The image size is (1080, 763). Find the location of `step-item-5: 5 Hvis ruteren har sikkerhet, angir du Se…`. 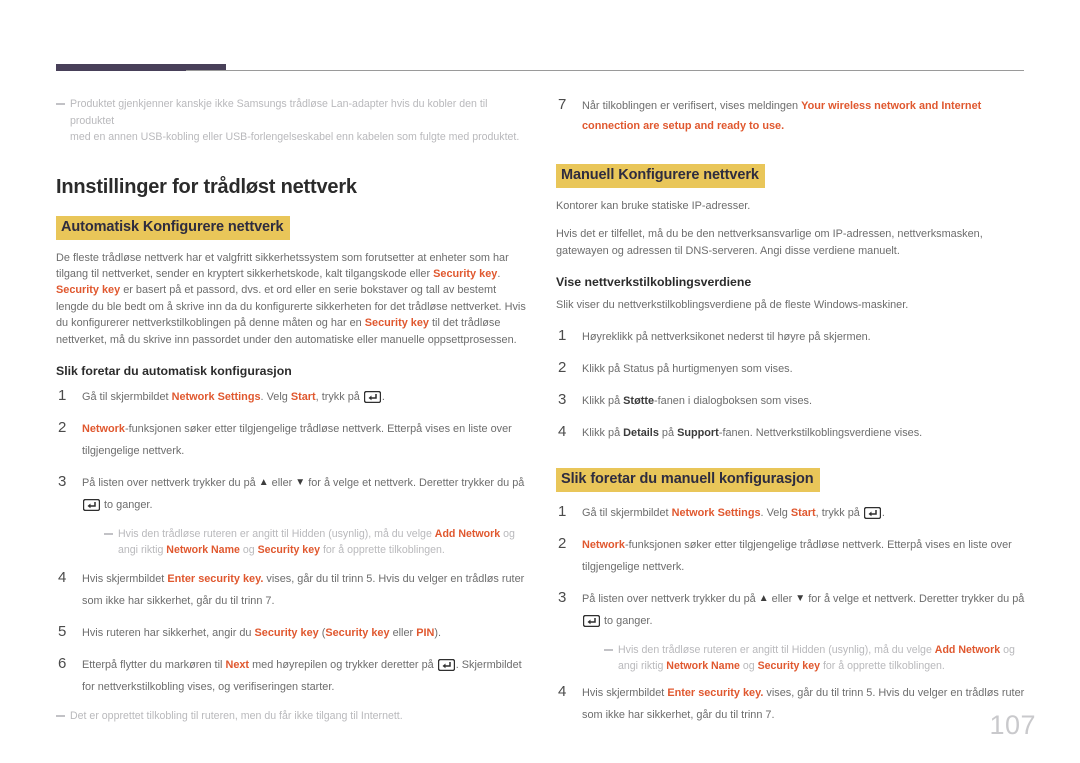

step-item-5: 5 Hvis ruteren har sikkerhet, angir du Se… is located at coordinates (291, 633).